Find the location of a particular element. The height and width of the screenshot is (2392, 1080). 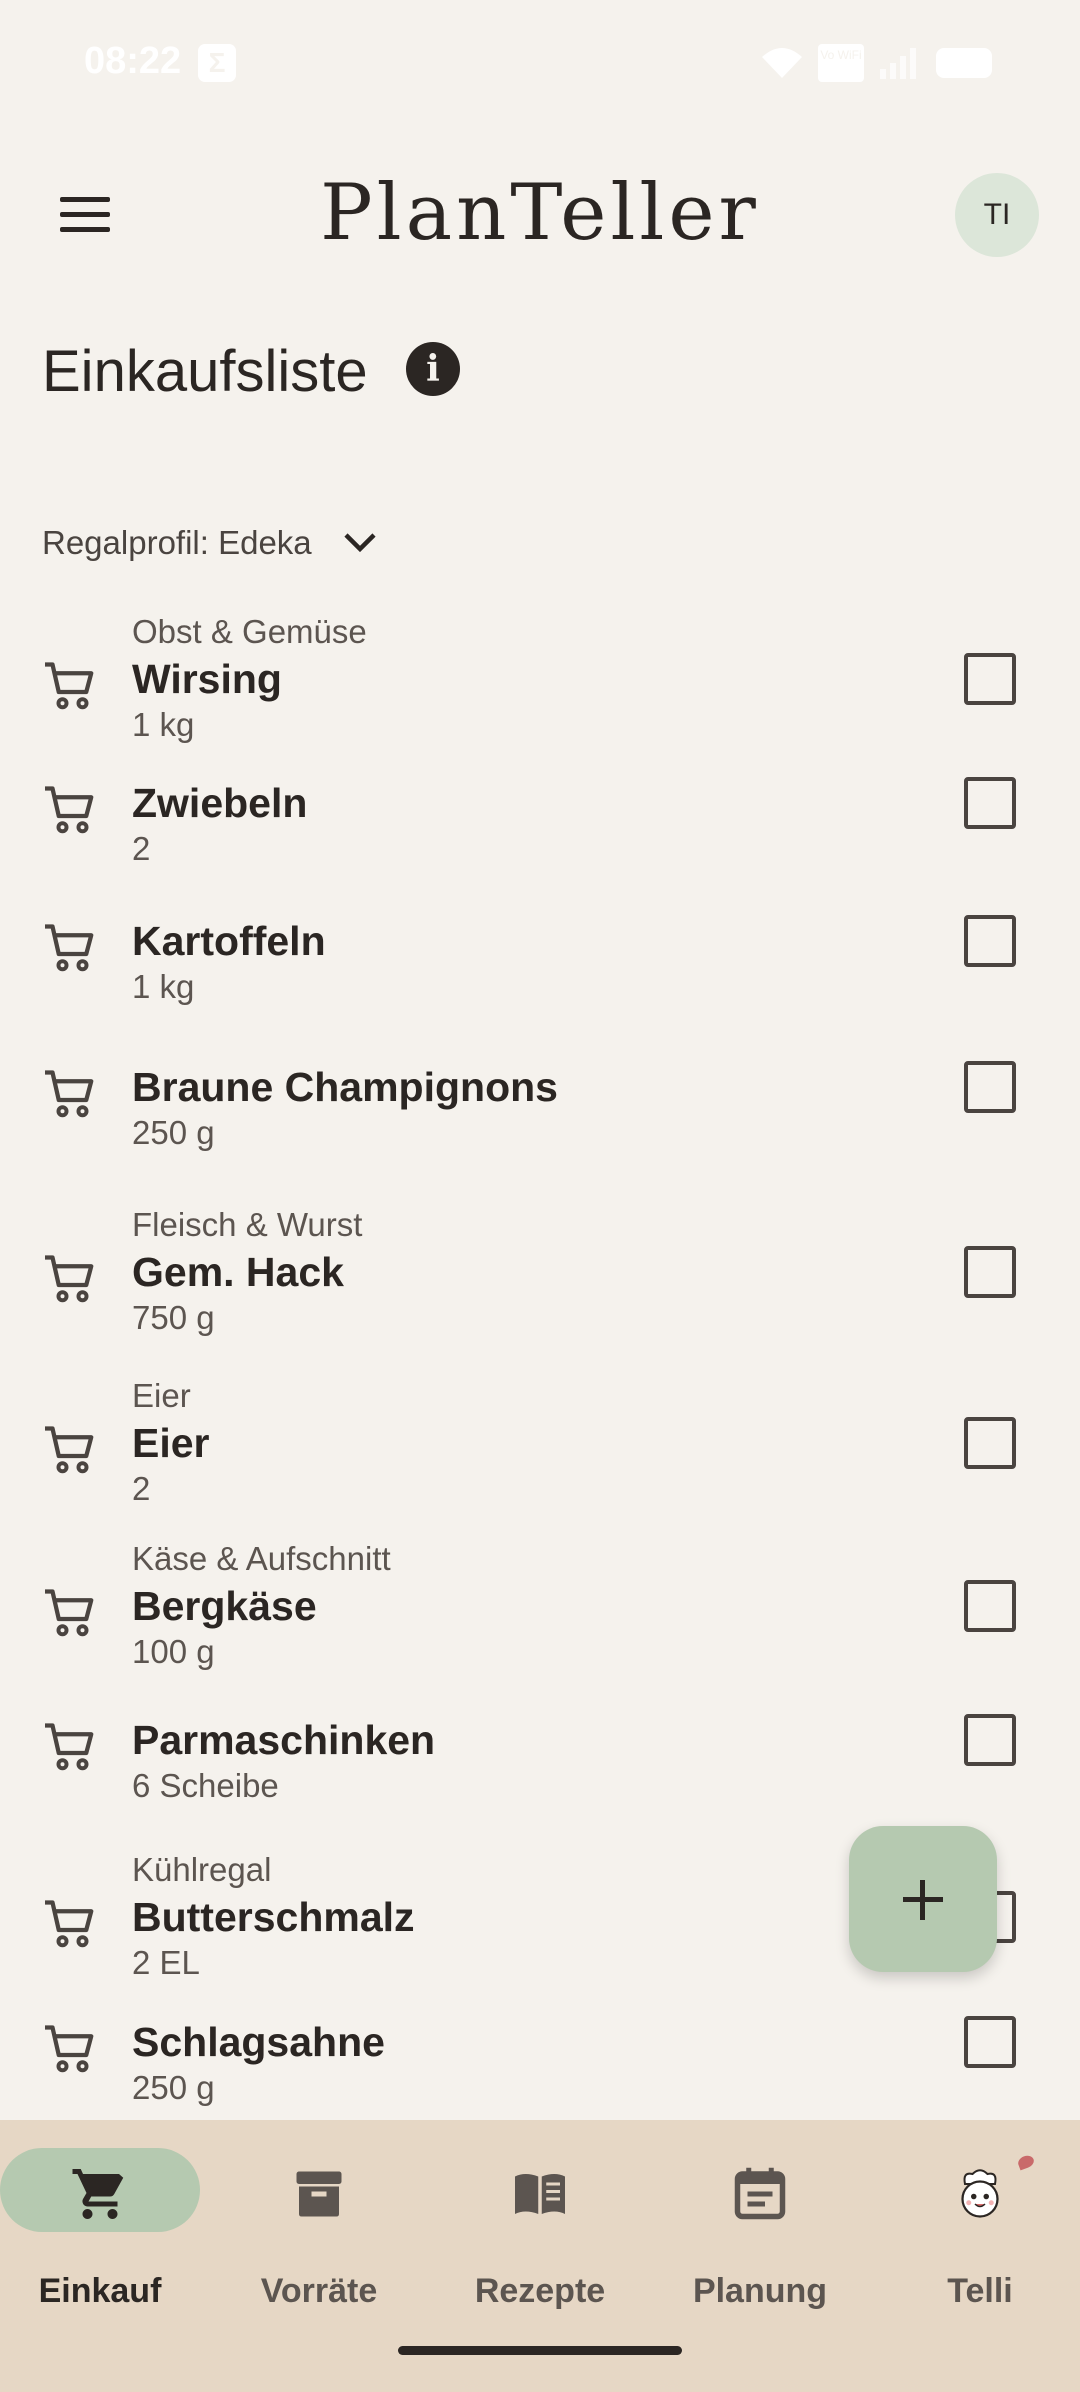

item-quantity: 6 Scheibe is located at coordinates (205, 1785).